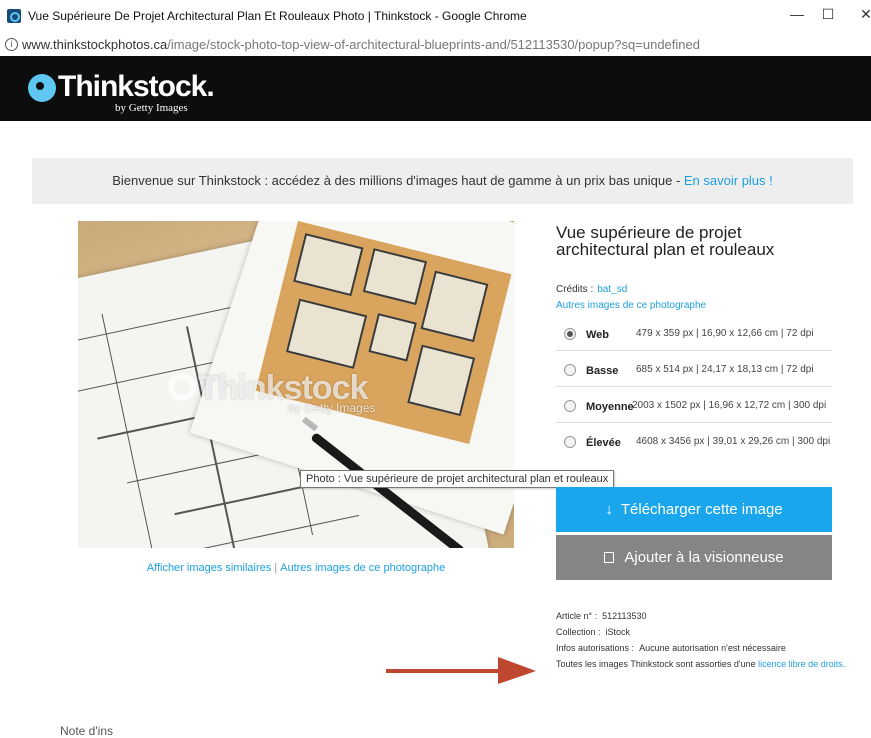 This screenshot has width=871, height=738. What do you see at coordinates (863, 14) in the screenshot?
I see `close-button: ✕` at bounding box center [863, 14].